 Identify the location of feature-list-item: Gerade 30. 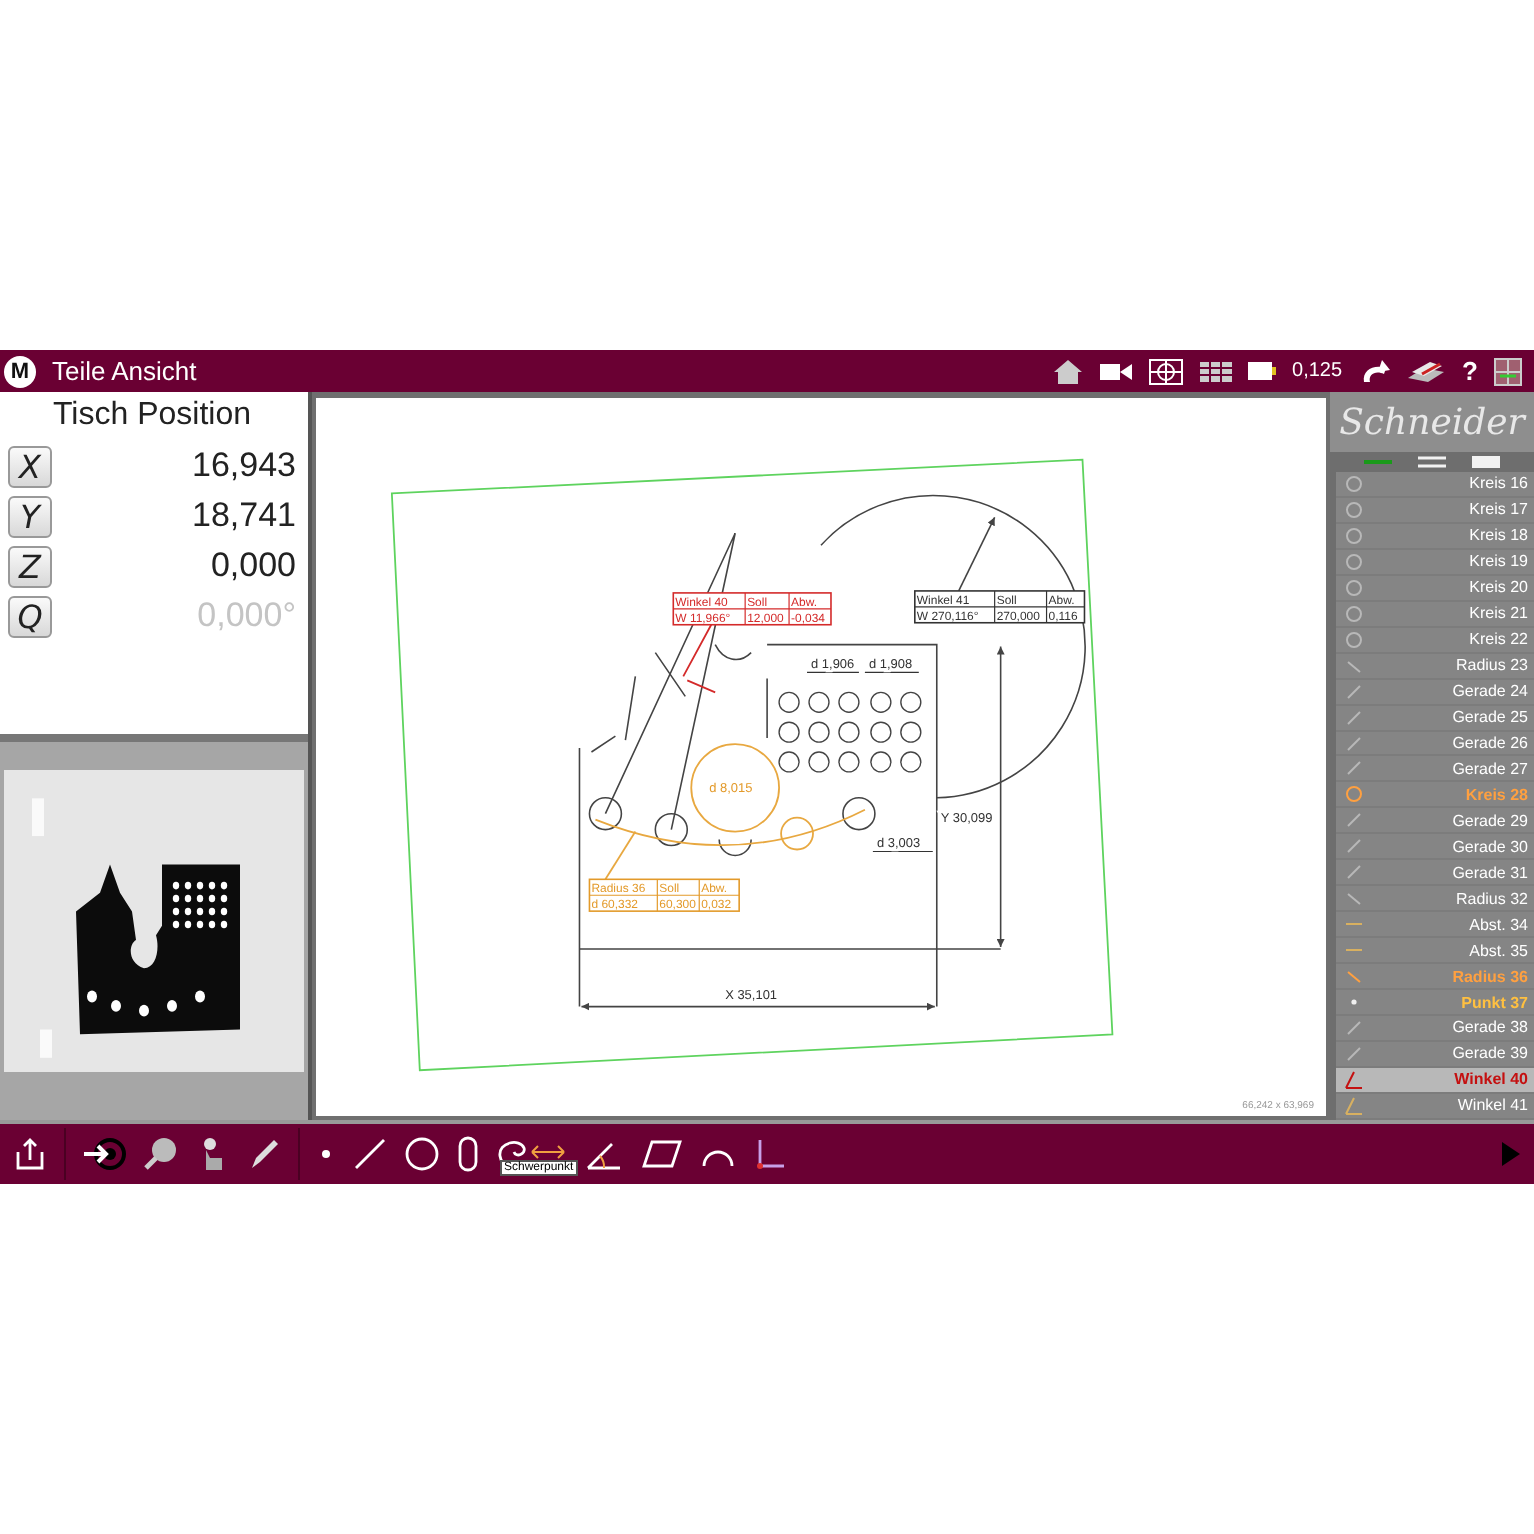
(1435, 847).